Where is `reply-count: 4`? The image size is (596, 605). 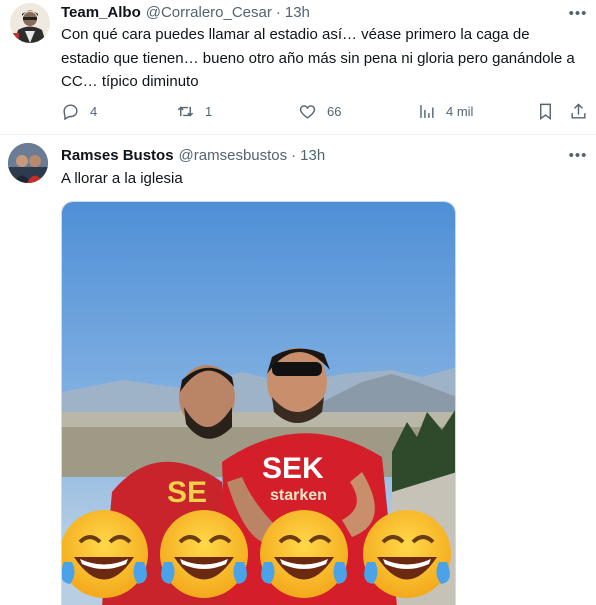
reply-count: 4 is located at coordinates (94, 111).